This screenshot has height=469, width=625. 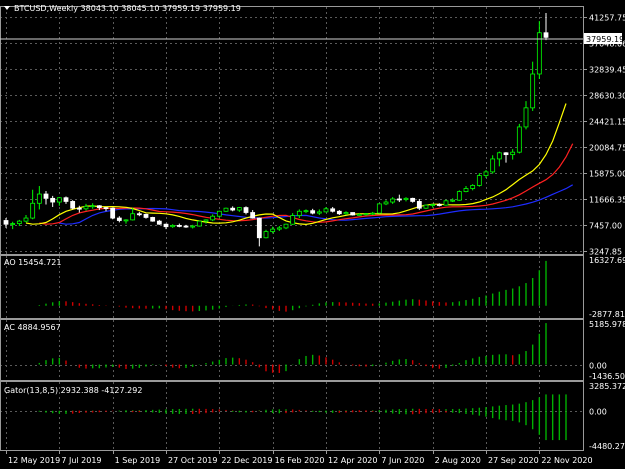 I want to click on time-tick-label: 27 Oct 2019, so click(x=192, y=460).